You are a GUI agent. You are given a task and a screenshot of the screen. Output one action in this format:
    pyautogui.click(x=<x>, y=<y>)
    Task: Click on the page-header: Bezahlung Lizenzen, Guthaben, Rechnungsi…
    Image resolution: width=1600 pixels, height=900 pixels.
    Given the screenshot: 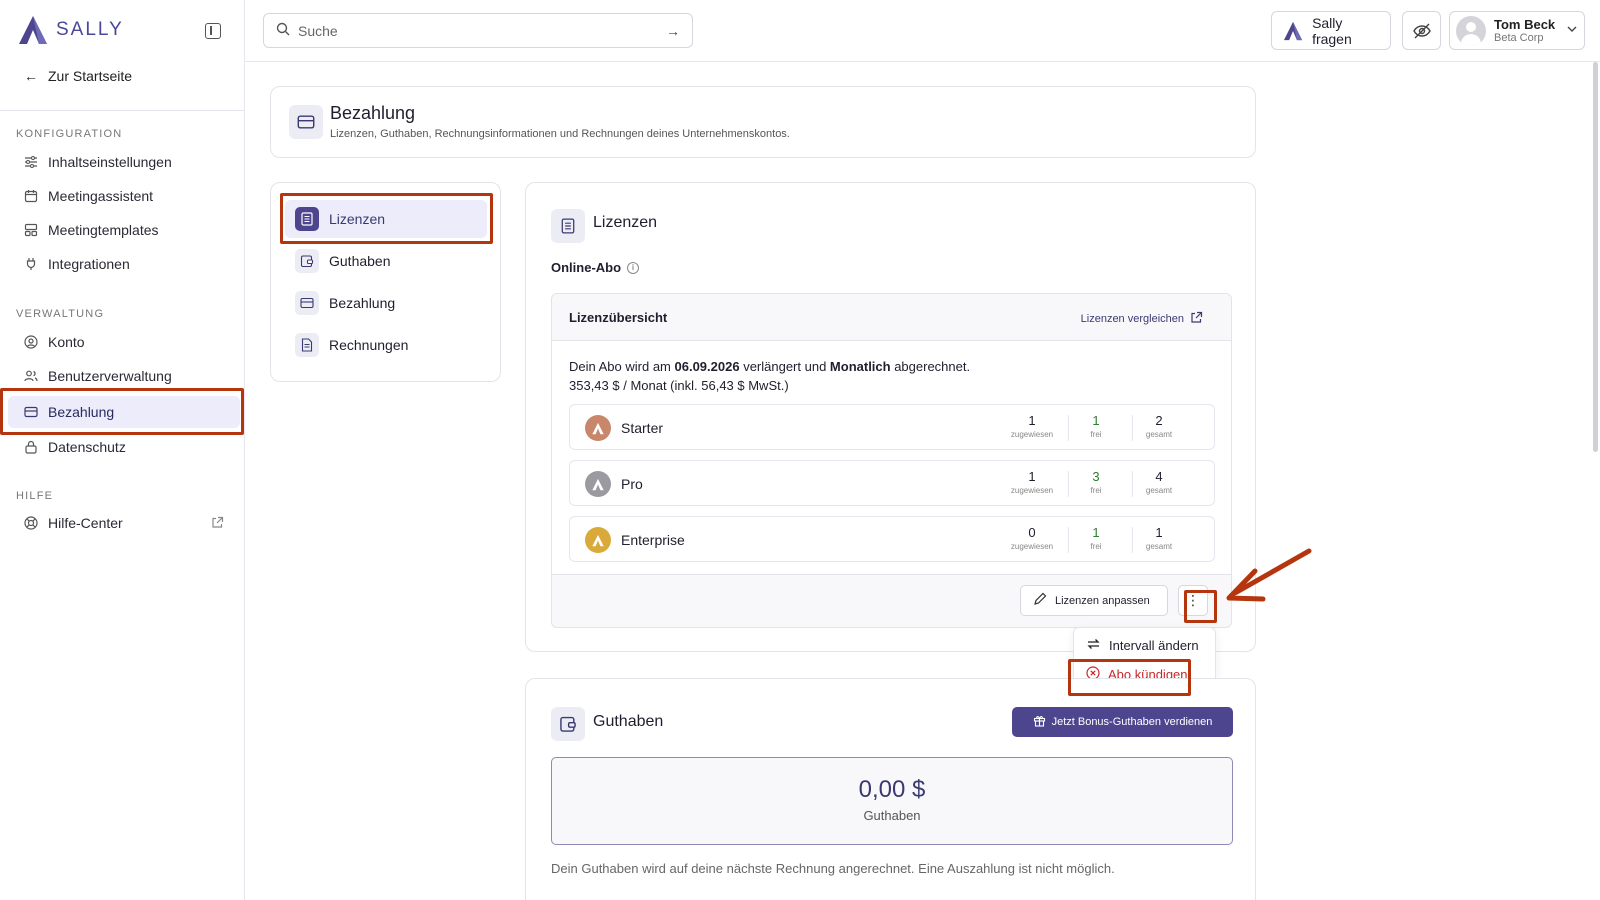 What is the action you would take?
    pyautogui.click(x=763, y=122)
    